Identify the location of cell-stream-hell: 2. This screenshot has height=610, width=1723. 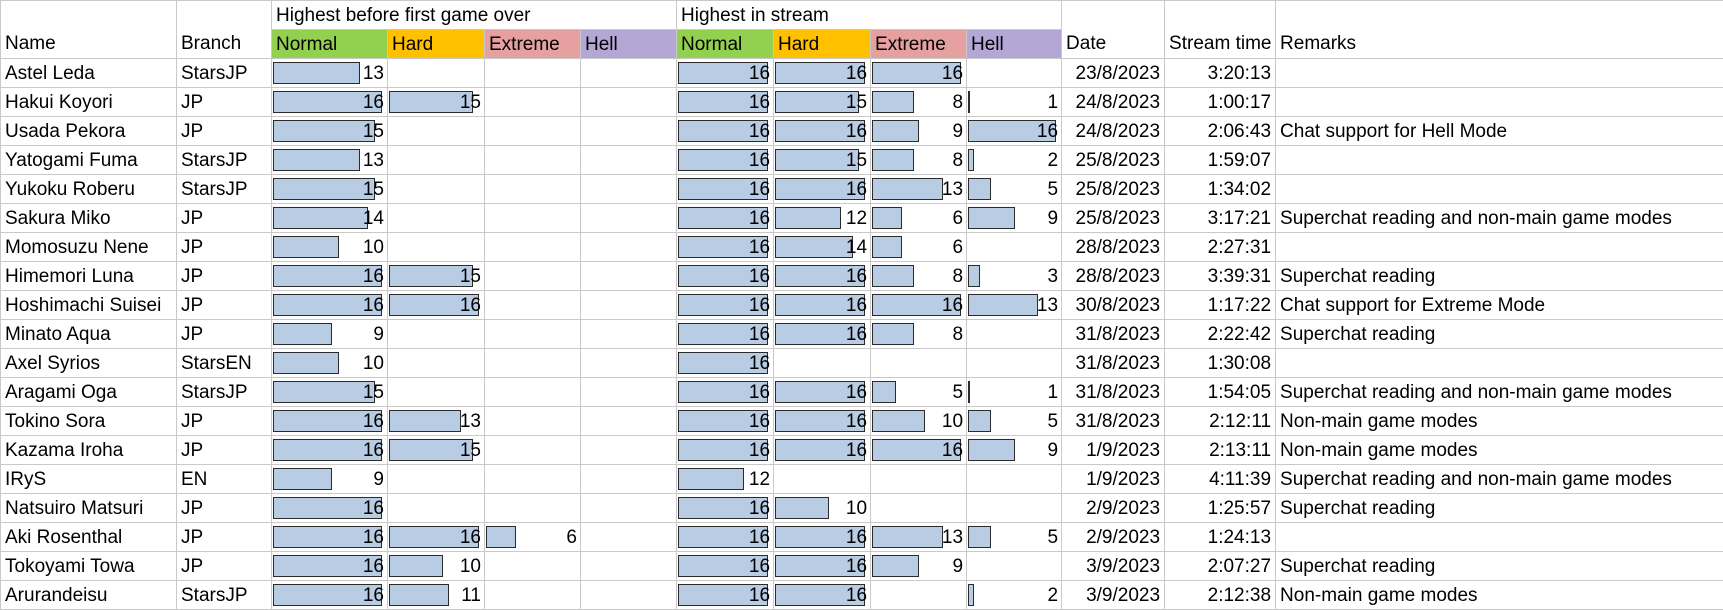
(1014, 595).